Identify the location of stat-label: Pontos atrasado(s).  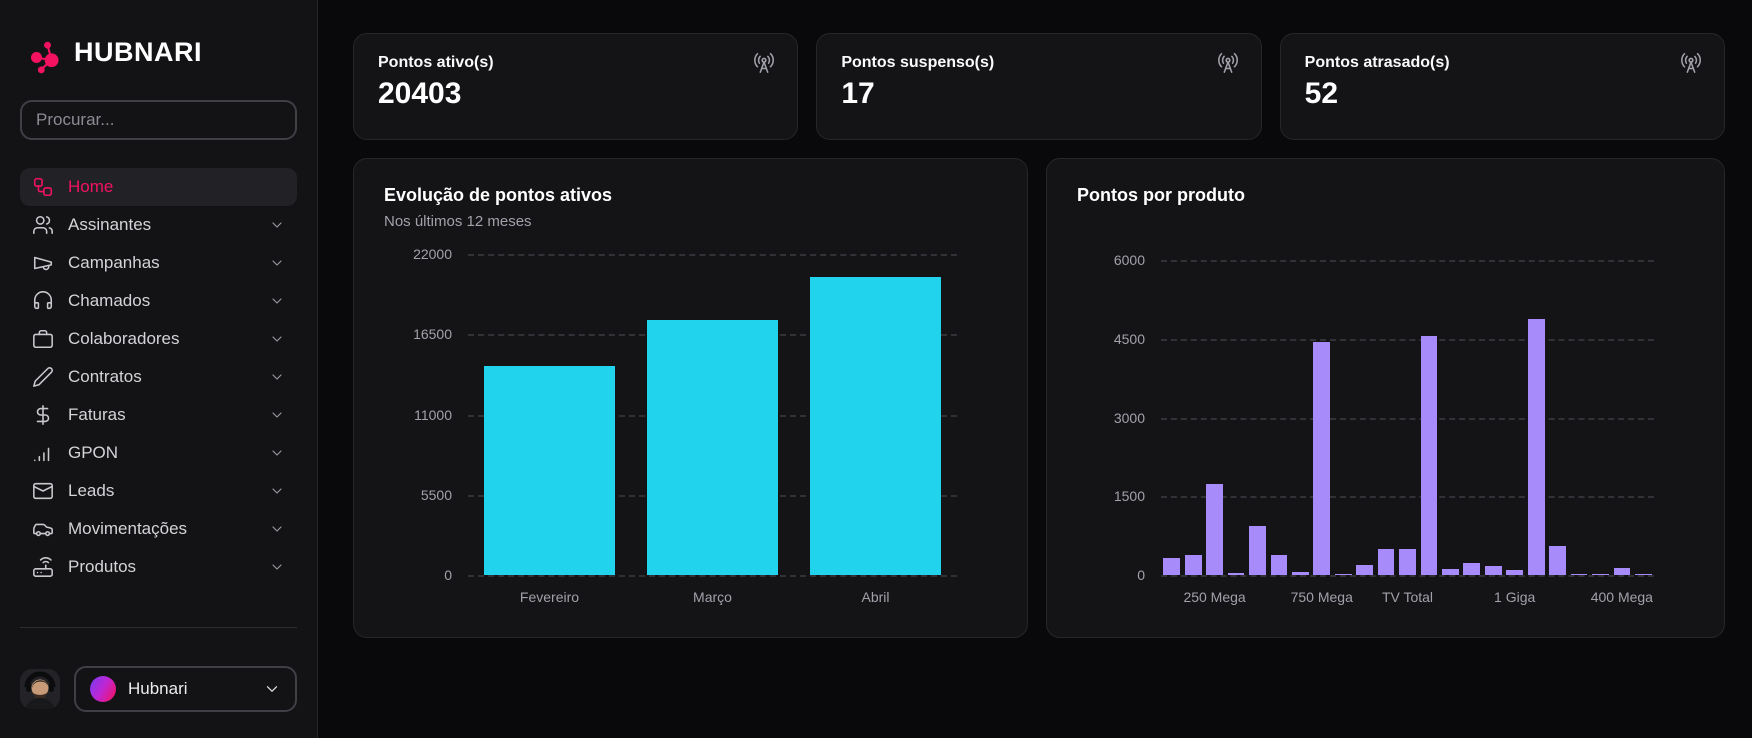
(1377, 62).